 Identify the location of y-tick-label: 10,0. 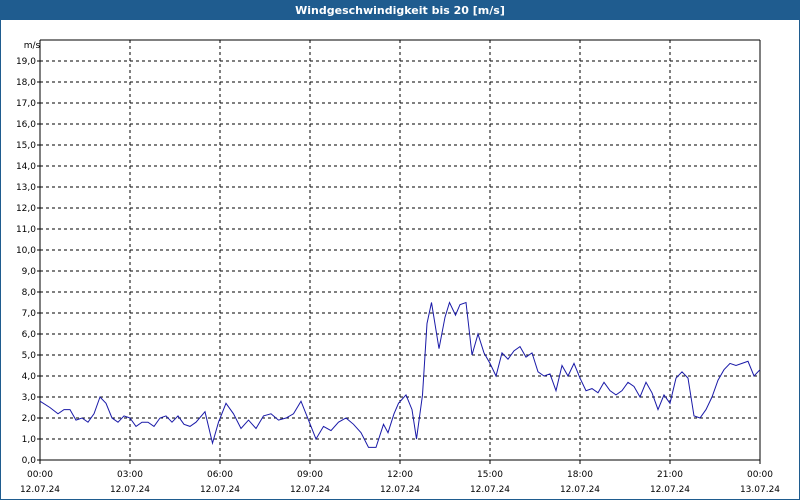
(26, 251).